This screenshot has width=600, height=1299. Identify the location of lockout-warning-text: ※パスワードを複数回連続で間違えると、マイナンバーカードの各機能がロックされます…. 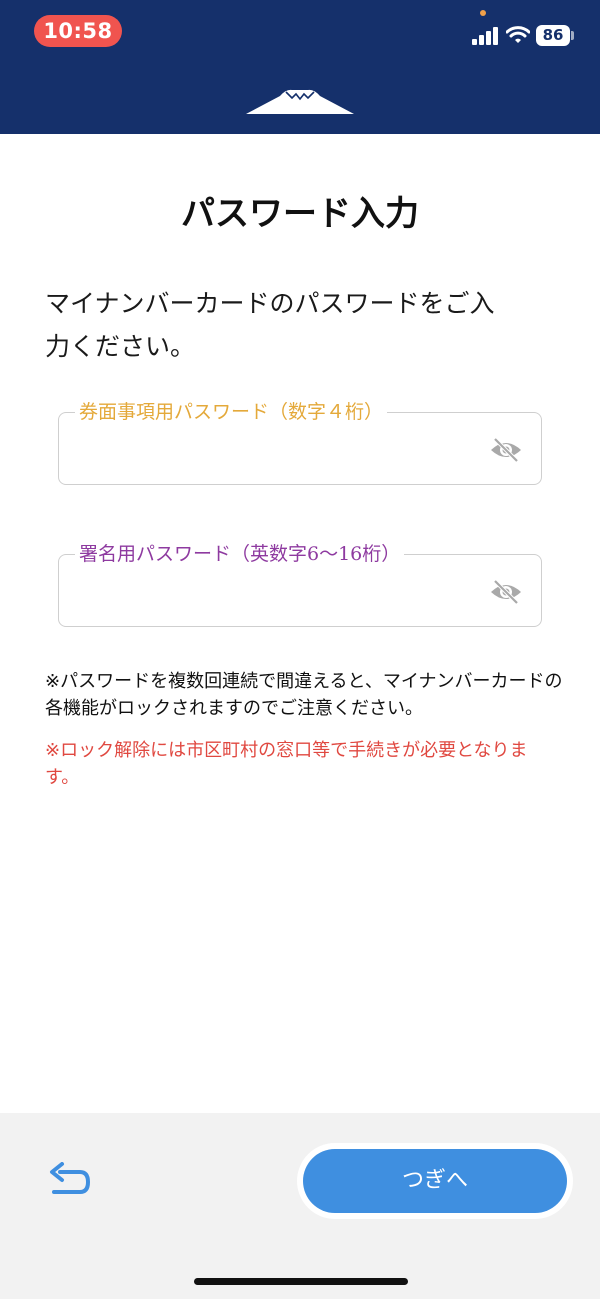
(304, 695).